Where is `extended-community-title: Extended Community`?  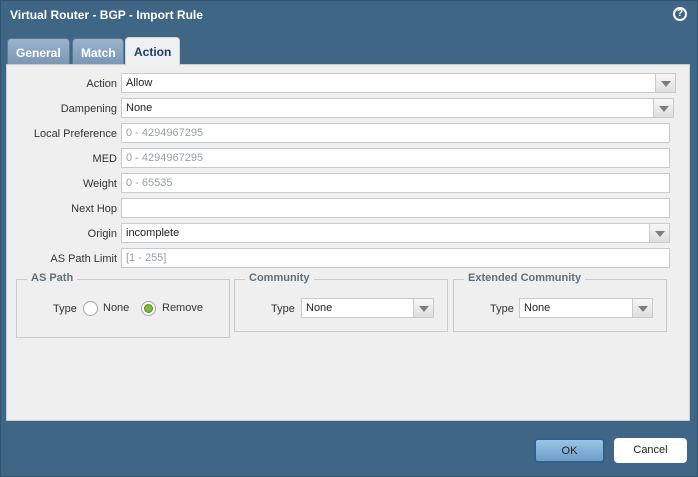 extended-community-title: Extended Community is located at coordinates (525, 278).